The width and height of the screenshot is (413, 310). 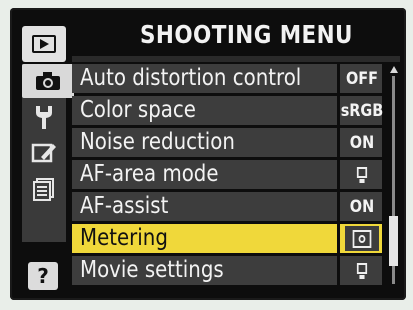 I want to click on retouch-menu-tab, so click(x=44, y=153).